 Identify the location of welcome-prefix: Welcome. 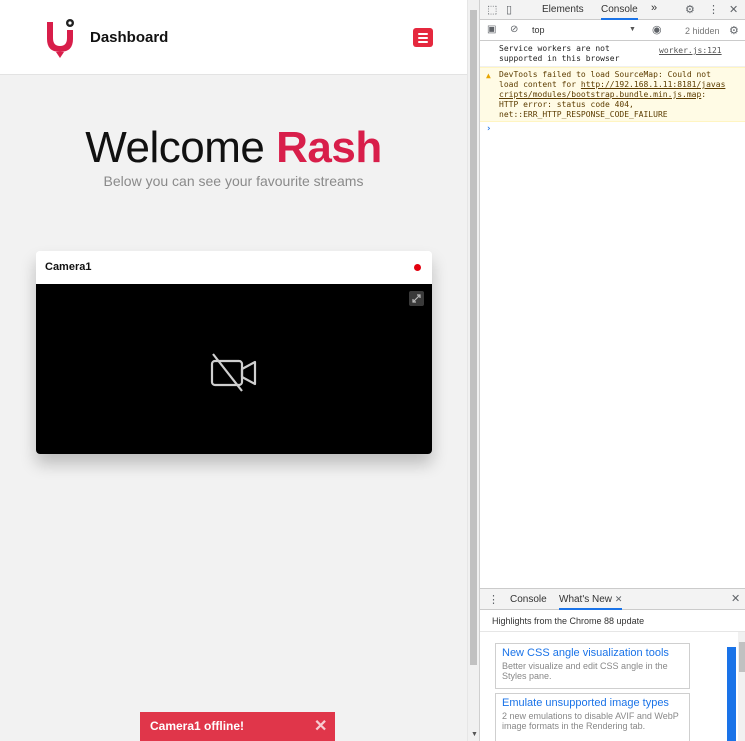
(181, 147).